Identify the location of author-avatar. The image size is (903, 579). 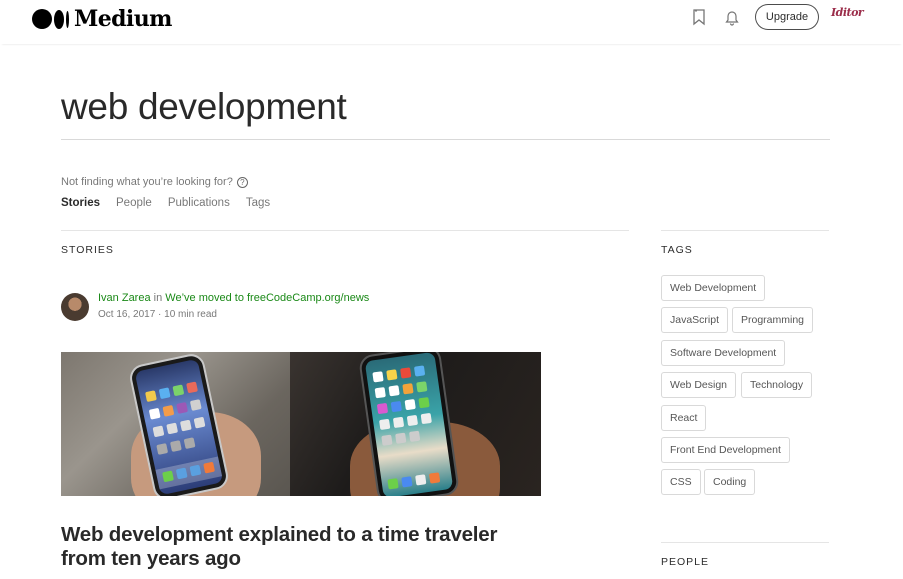
(75, 307).